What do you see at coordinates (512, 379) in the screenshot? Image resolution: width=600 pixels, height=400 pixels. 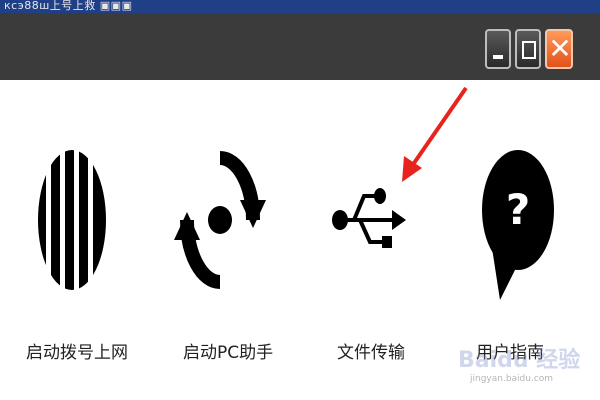 I see `watermark-url: jingyan.baidu.com` at bounding box center [512, 379].